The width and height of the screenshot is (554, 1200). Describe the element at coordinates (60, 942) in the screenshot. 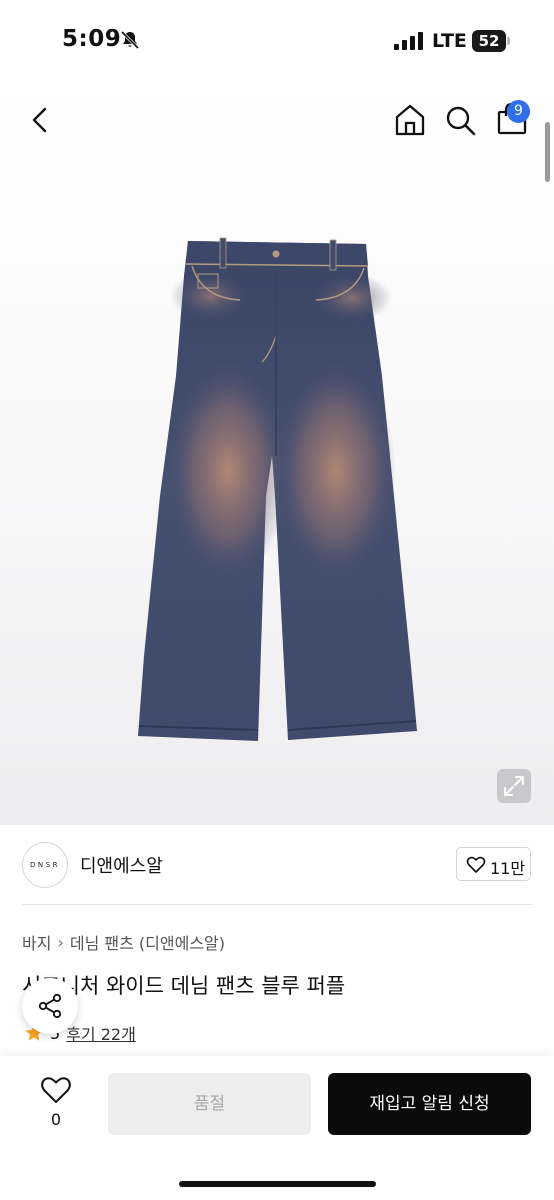

I see `chevron-right-icon: ›` at that location.